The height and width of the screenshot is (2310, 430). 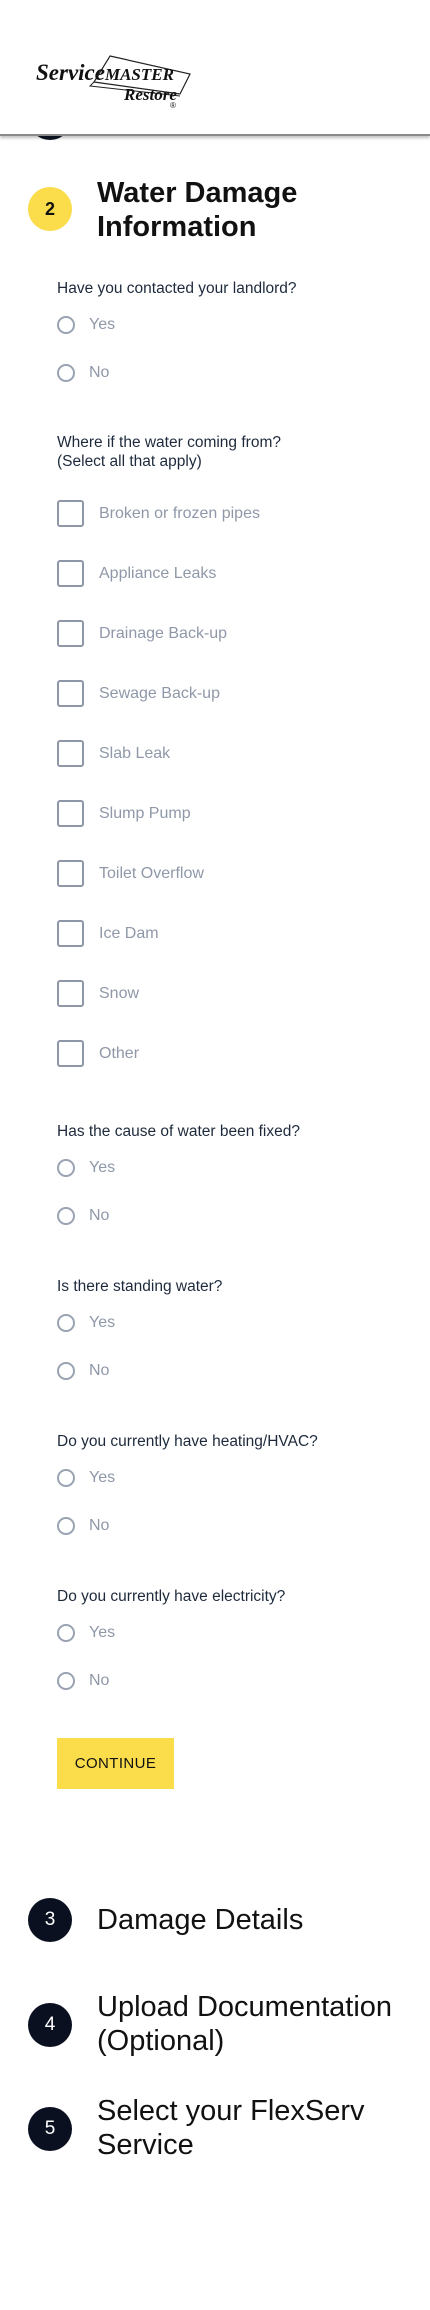 What do you see at coordinates (163, 633) in the screenshot?
I see `checkbox-label: Drainage Back-up` at bounding box center [163, 633].